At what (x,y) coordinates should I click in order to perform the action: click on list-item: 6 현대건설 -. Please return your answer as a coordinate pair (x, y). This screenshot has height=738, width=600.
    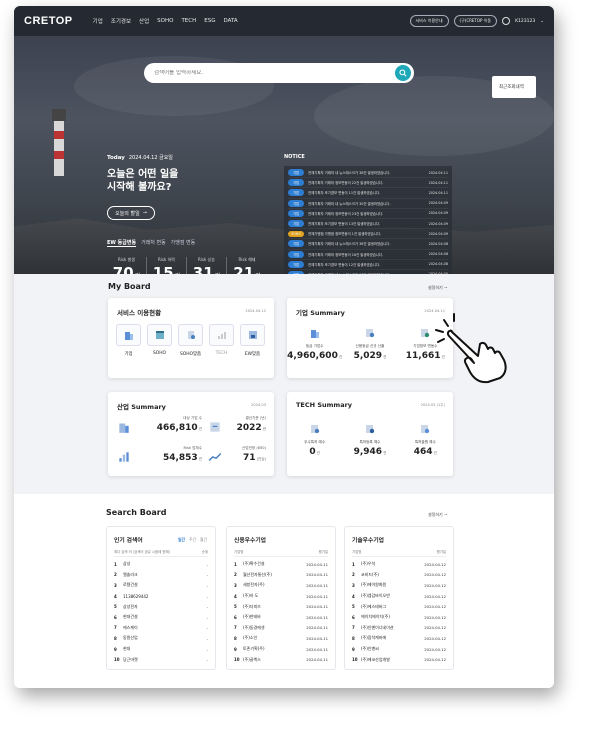
    Looking at the image, I should click on (161, 617).